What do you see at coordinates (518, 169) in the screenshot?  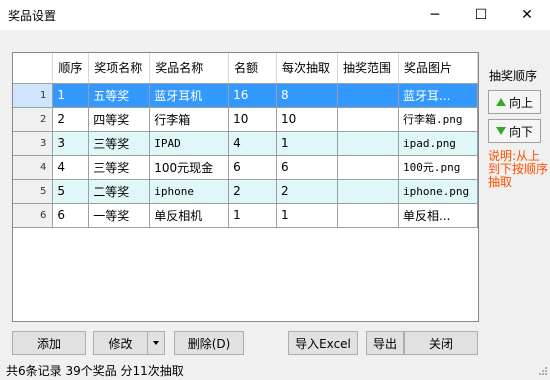 I see `order-note: 说明:从上到下按顺序抽取` at bounding box center [518, 169].